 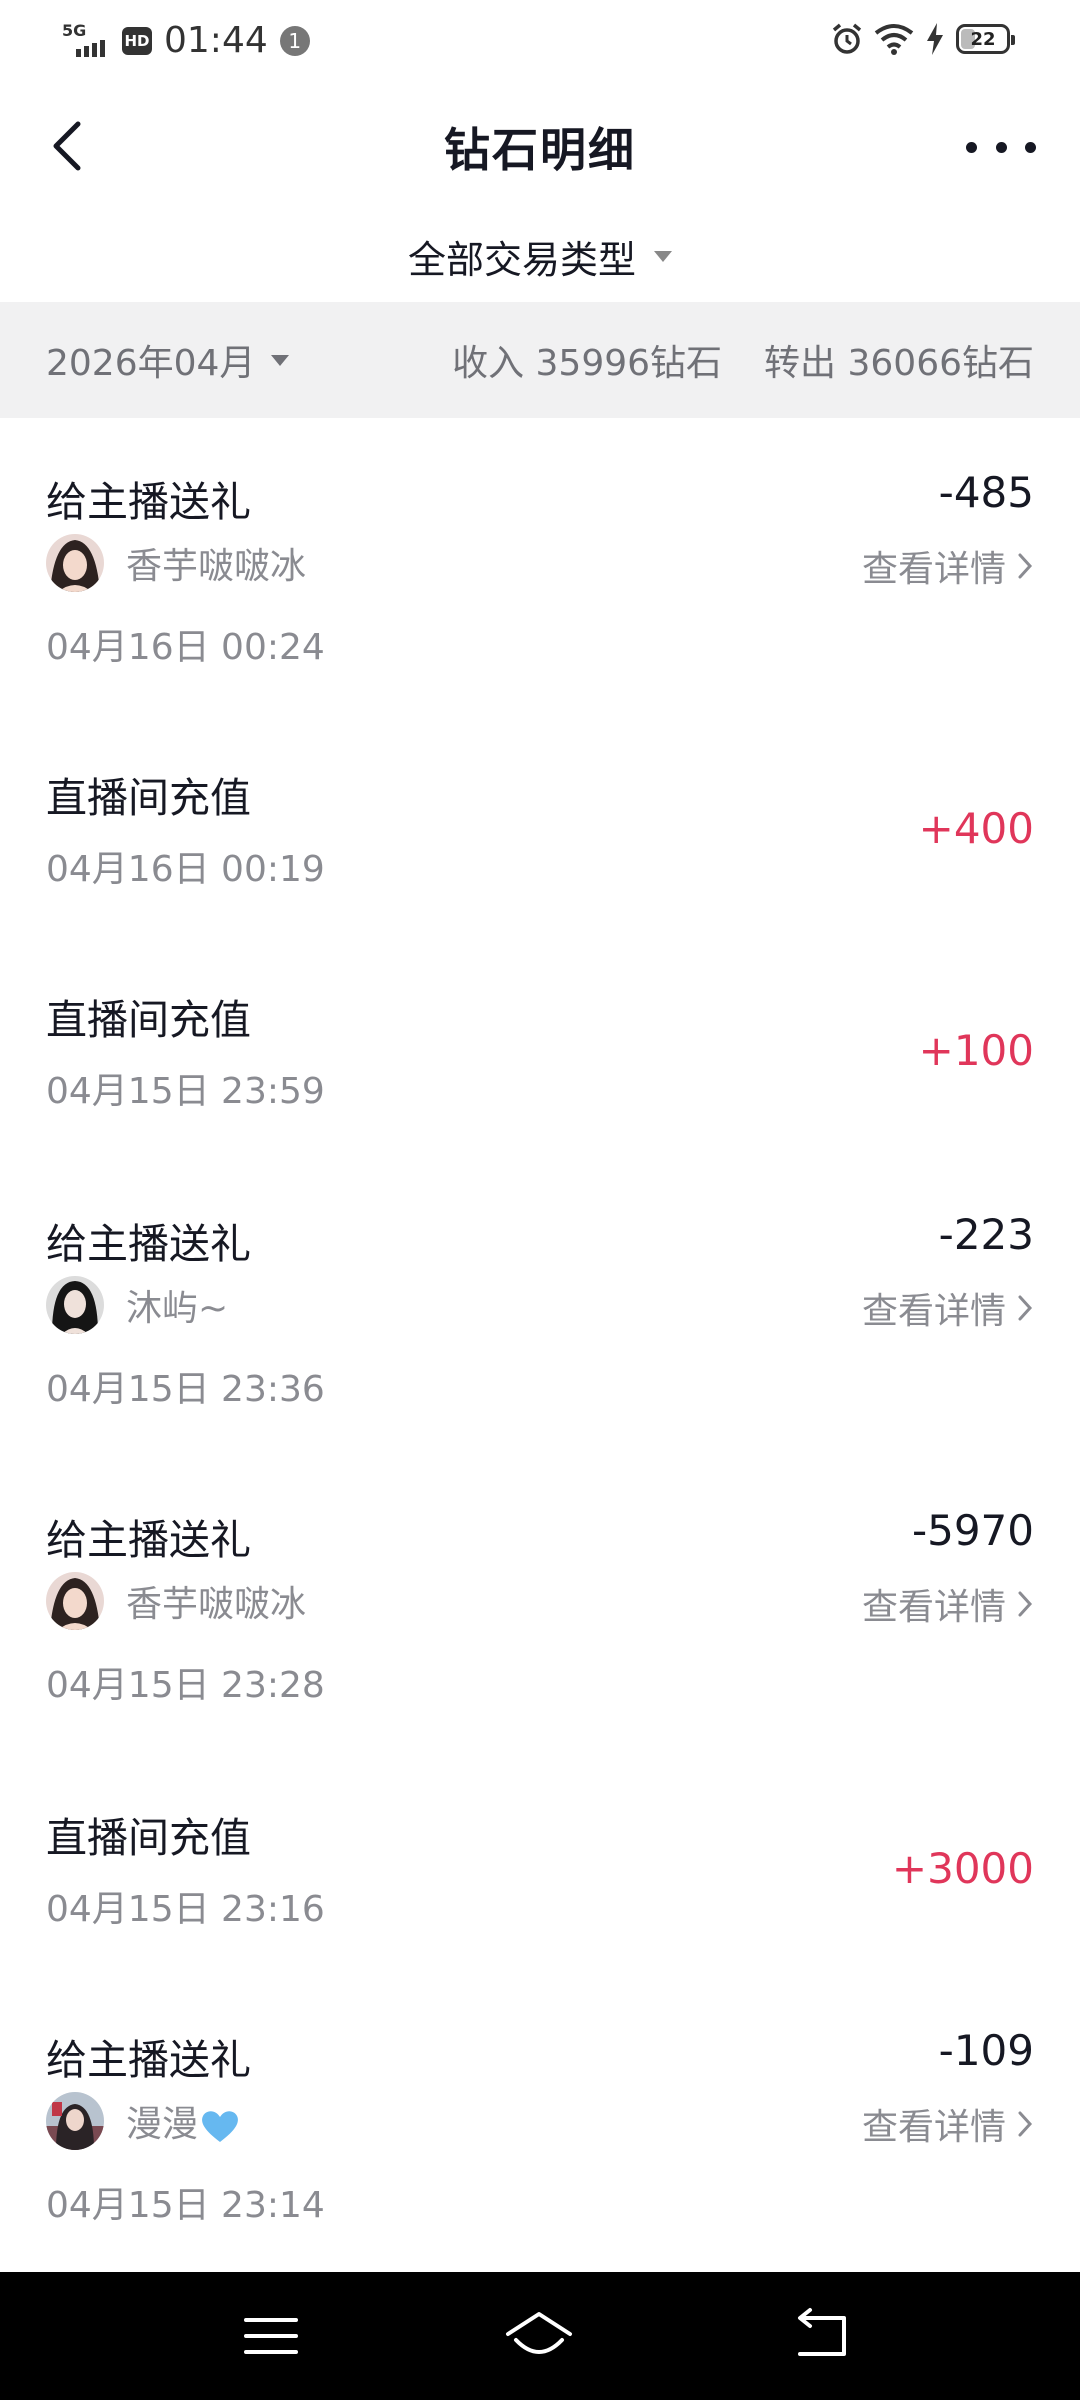 What do you see at coordinates (185, 869) in the screenshot?
I see `transaction-time: 04月16日 00:19` at bounding box center [185, 869].